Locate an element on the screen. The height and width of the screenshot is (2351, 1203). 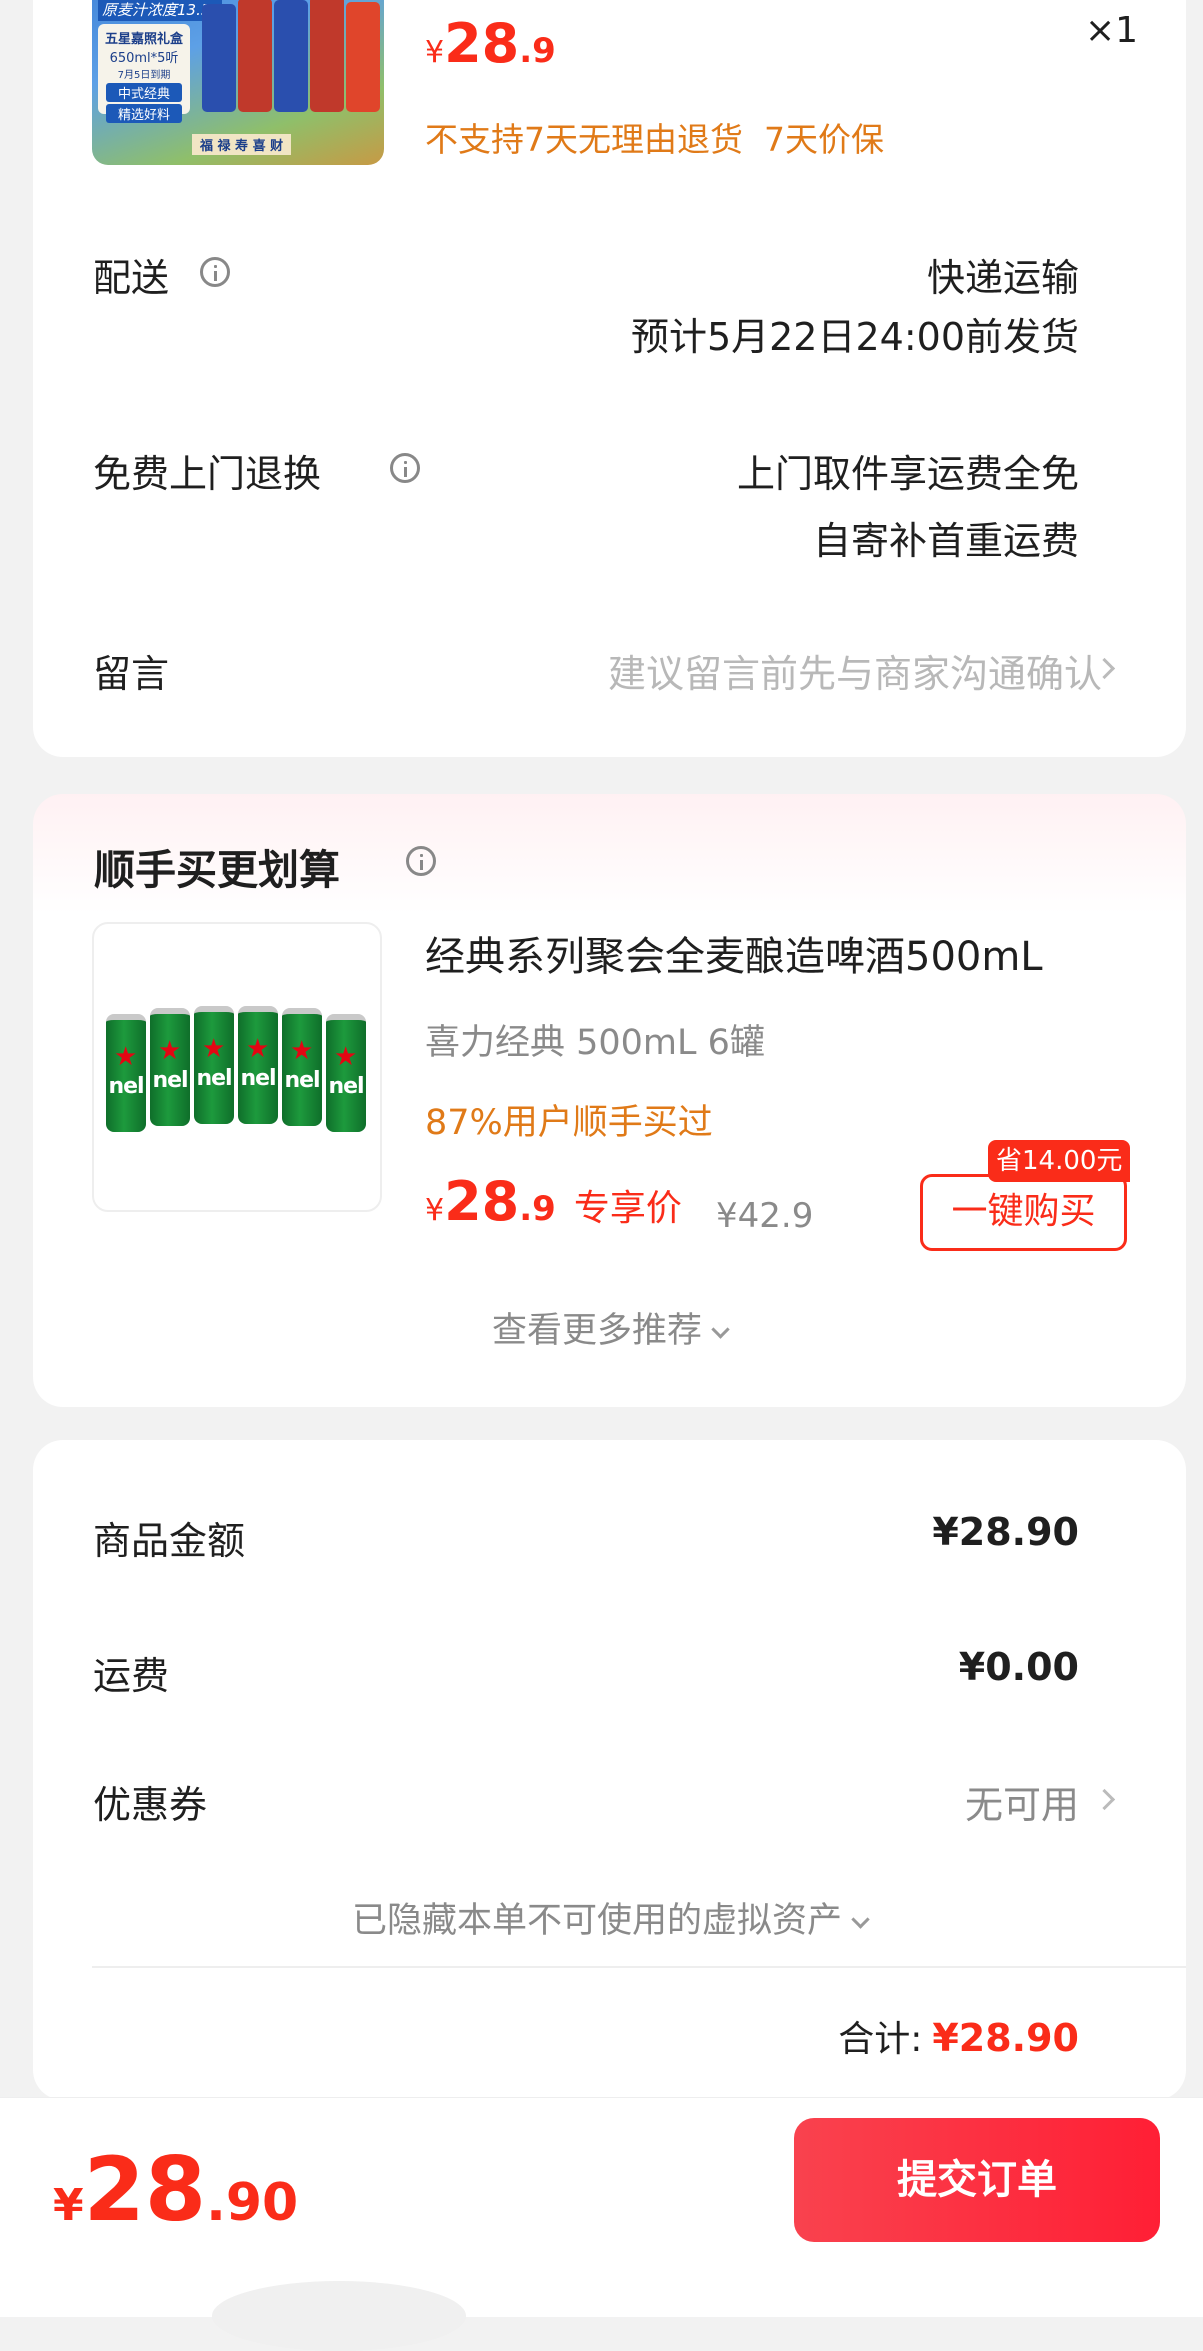
message-label: 留言 is located at coordinates (131, 674).